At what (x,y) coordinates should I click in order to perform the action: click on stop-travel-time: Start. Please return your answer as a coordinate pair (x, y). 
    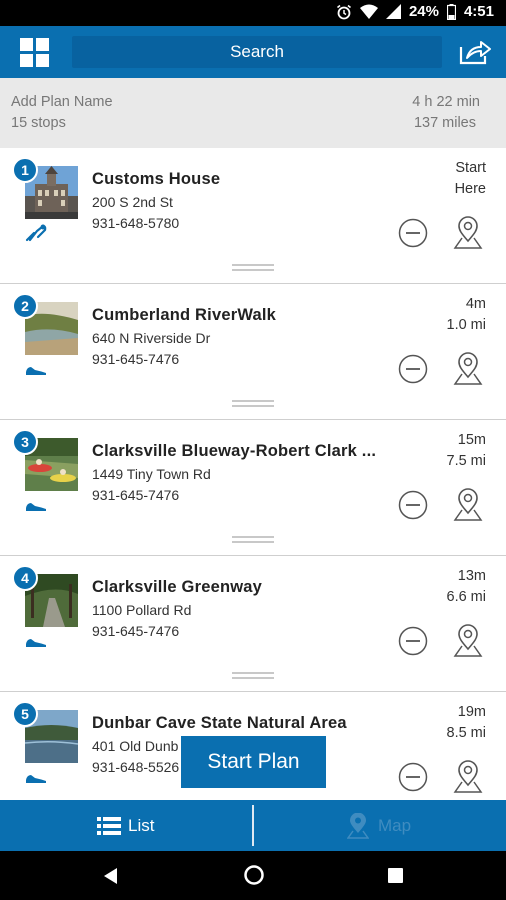
    Looking at the image, I should click on (470, 168).